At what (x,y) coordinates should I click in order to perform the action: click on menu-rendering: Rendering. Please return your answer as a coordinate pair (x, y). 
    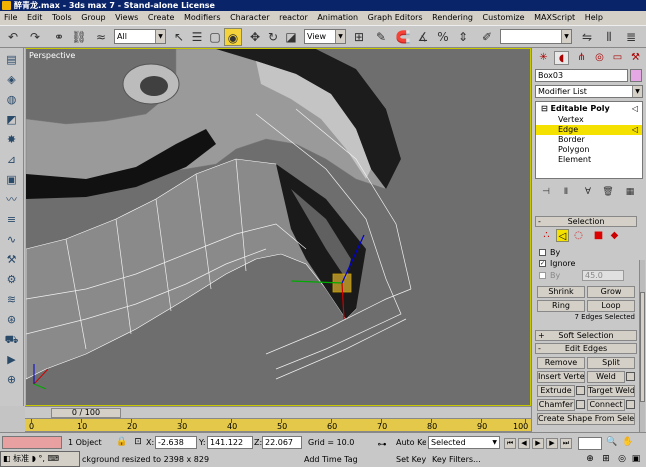
    Looking at the image, I should click on (452, 18).